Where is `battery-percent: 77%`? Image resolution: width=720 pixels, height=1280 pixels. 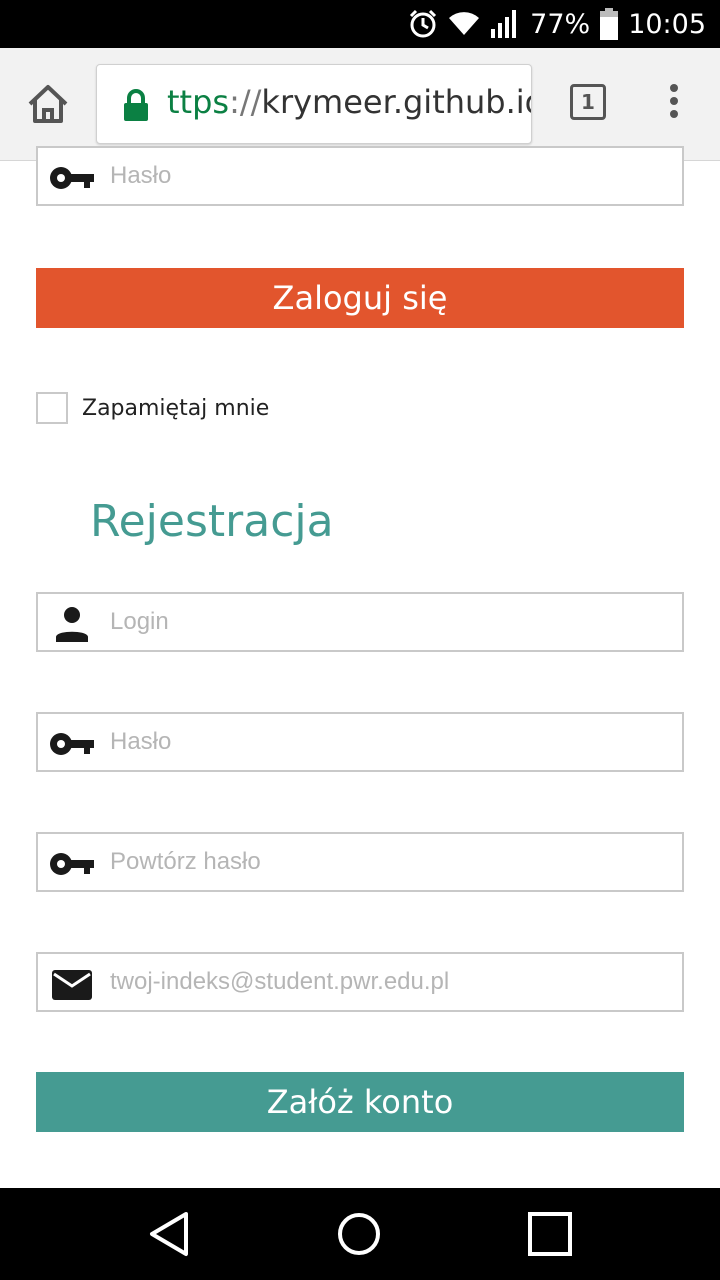
battery-percent: 77% is located at coordinates (560, 24).